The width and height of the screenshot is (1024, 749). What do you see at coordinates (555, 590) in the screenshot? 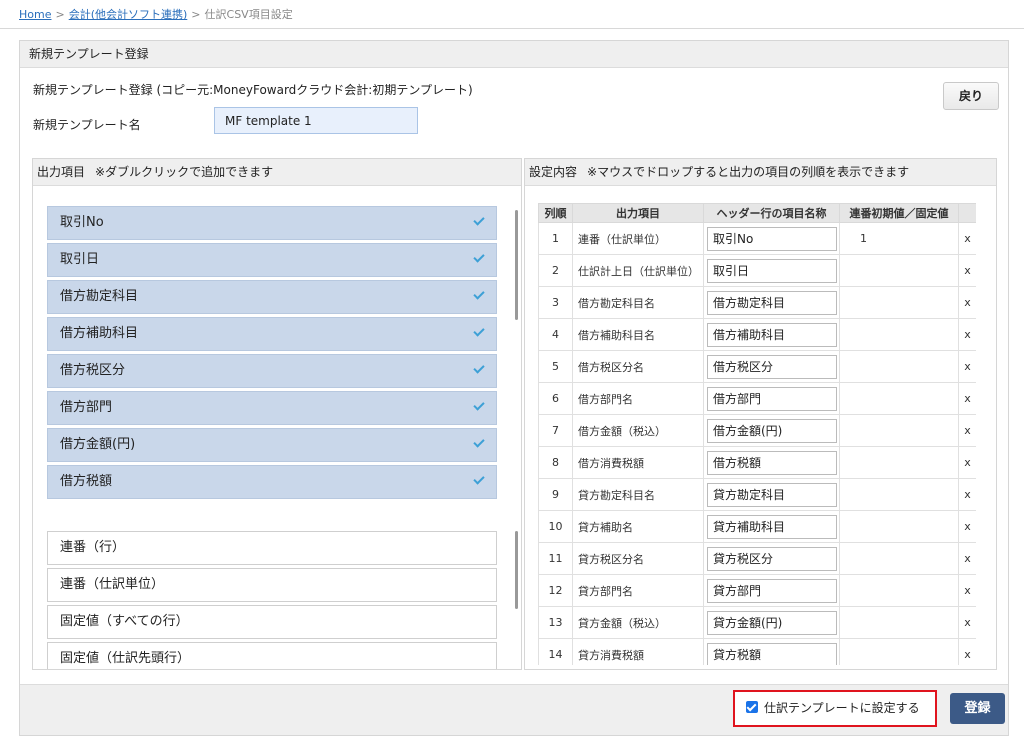
I see `row-order-cell: 12` at bounding box center [555, 590].